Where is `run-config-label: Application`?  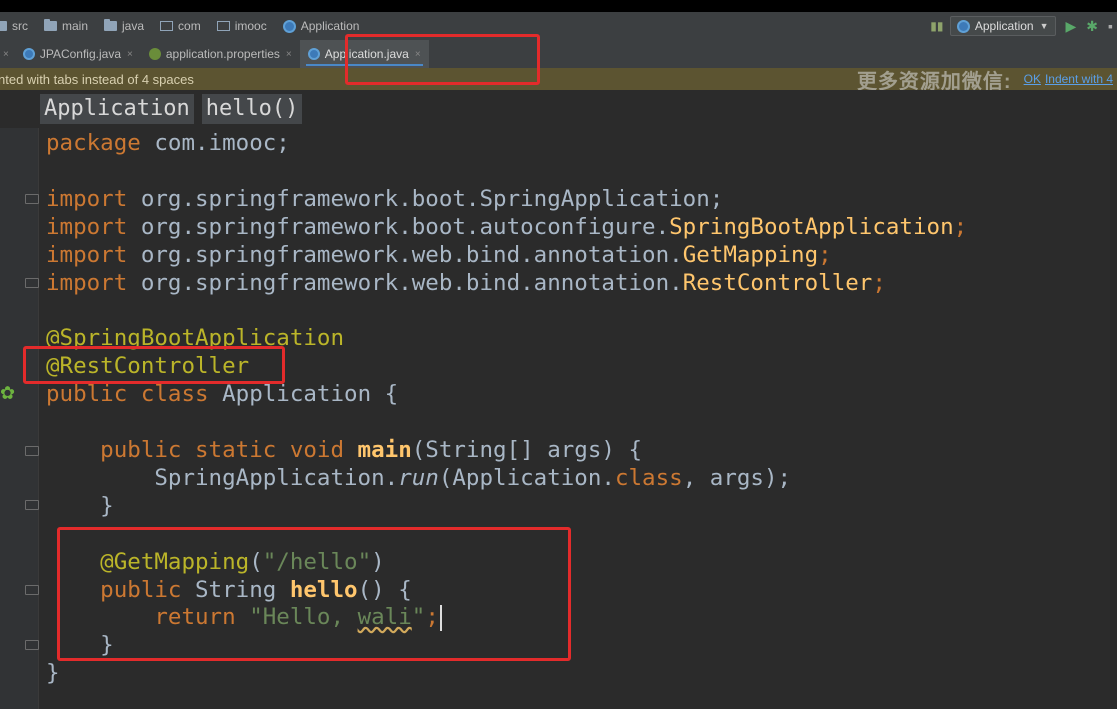
run-config-label: Application is located at coordinates (1004, 26).